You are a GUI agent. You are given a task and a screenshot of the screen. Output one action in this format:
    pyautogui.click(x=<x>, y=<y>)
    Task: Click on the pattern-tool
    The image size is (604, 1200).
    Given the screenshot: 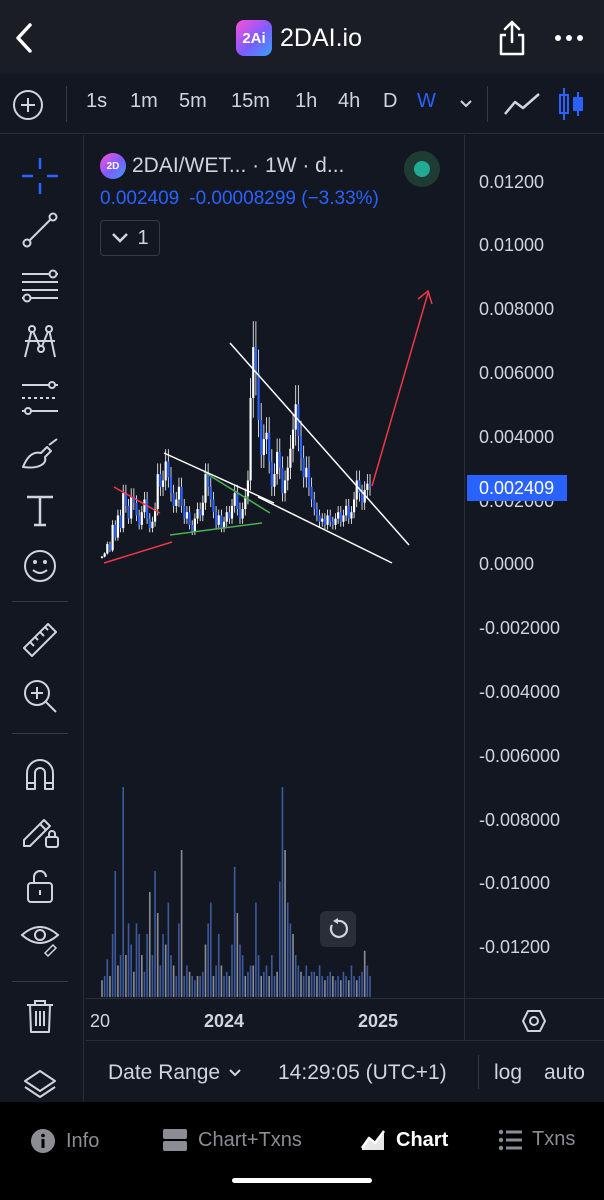 What is the action you would take?
    pyautogui.click(x=40, y=342)
    